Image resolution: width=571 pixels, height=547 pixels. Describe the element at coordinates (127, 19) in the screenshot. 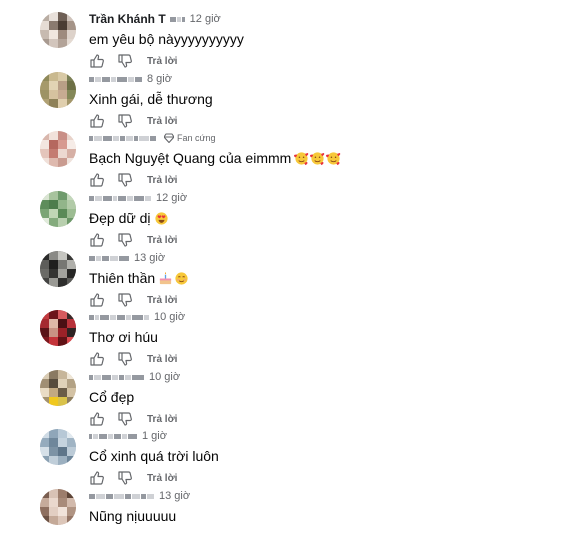

I see `comment-author: Trần Khánh T` at that location.